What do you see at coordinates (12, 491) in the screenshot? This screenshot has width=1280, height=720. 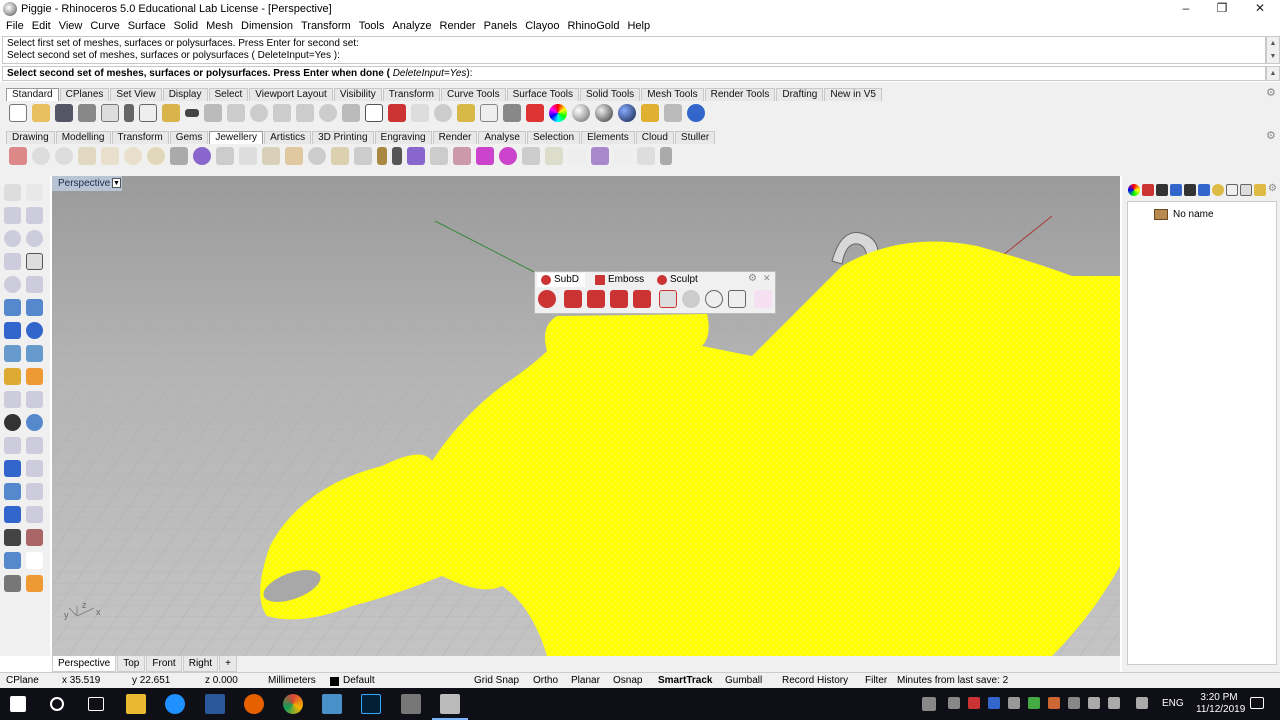 I see `array-icon` at bounding box center [12, 491].